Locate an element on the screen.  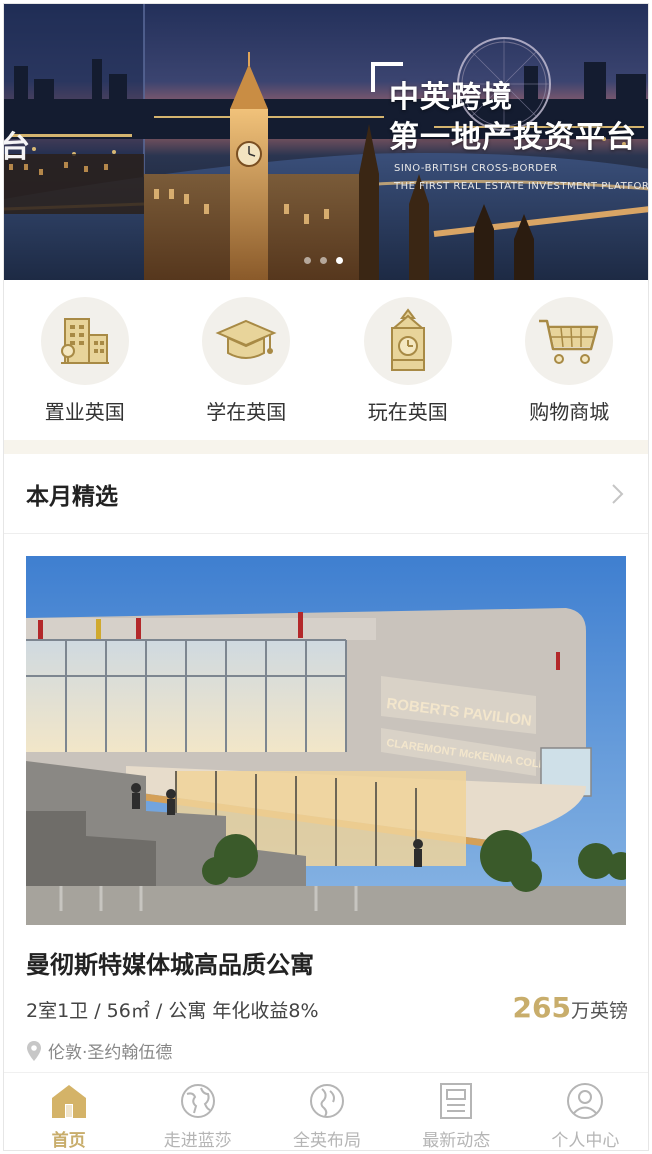
price-unit: 万英镑 is located at coordinates (599, 1011).